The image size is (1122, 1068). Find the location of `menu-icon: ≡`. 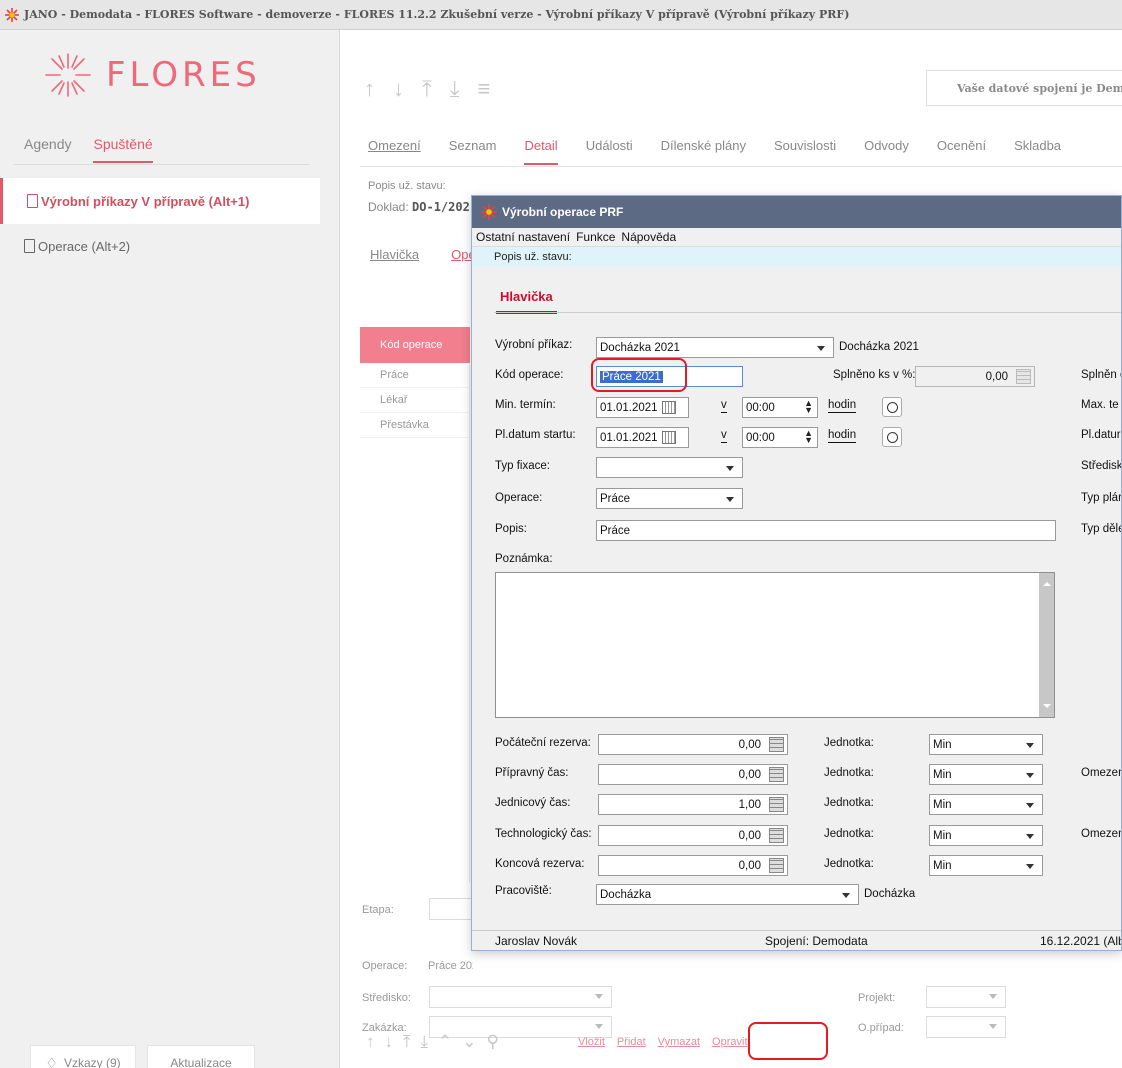

menu-icon: ≡ is located at coordinates (483, 89).